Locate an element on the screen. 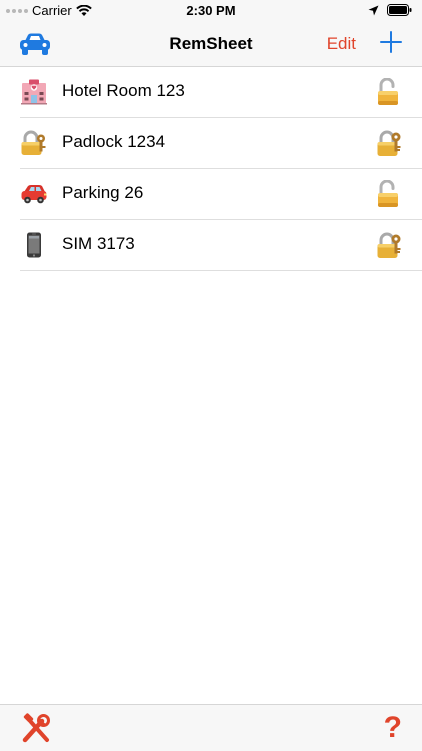 The height and width of the screenshot is (751, 422). hotel-icon is located at coordinates (34, 92).